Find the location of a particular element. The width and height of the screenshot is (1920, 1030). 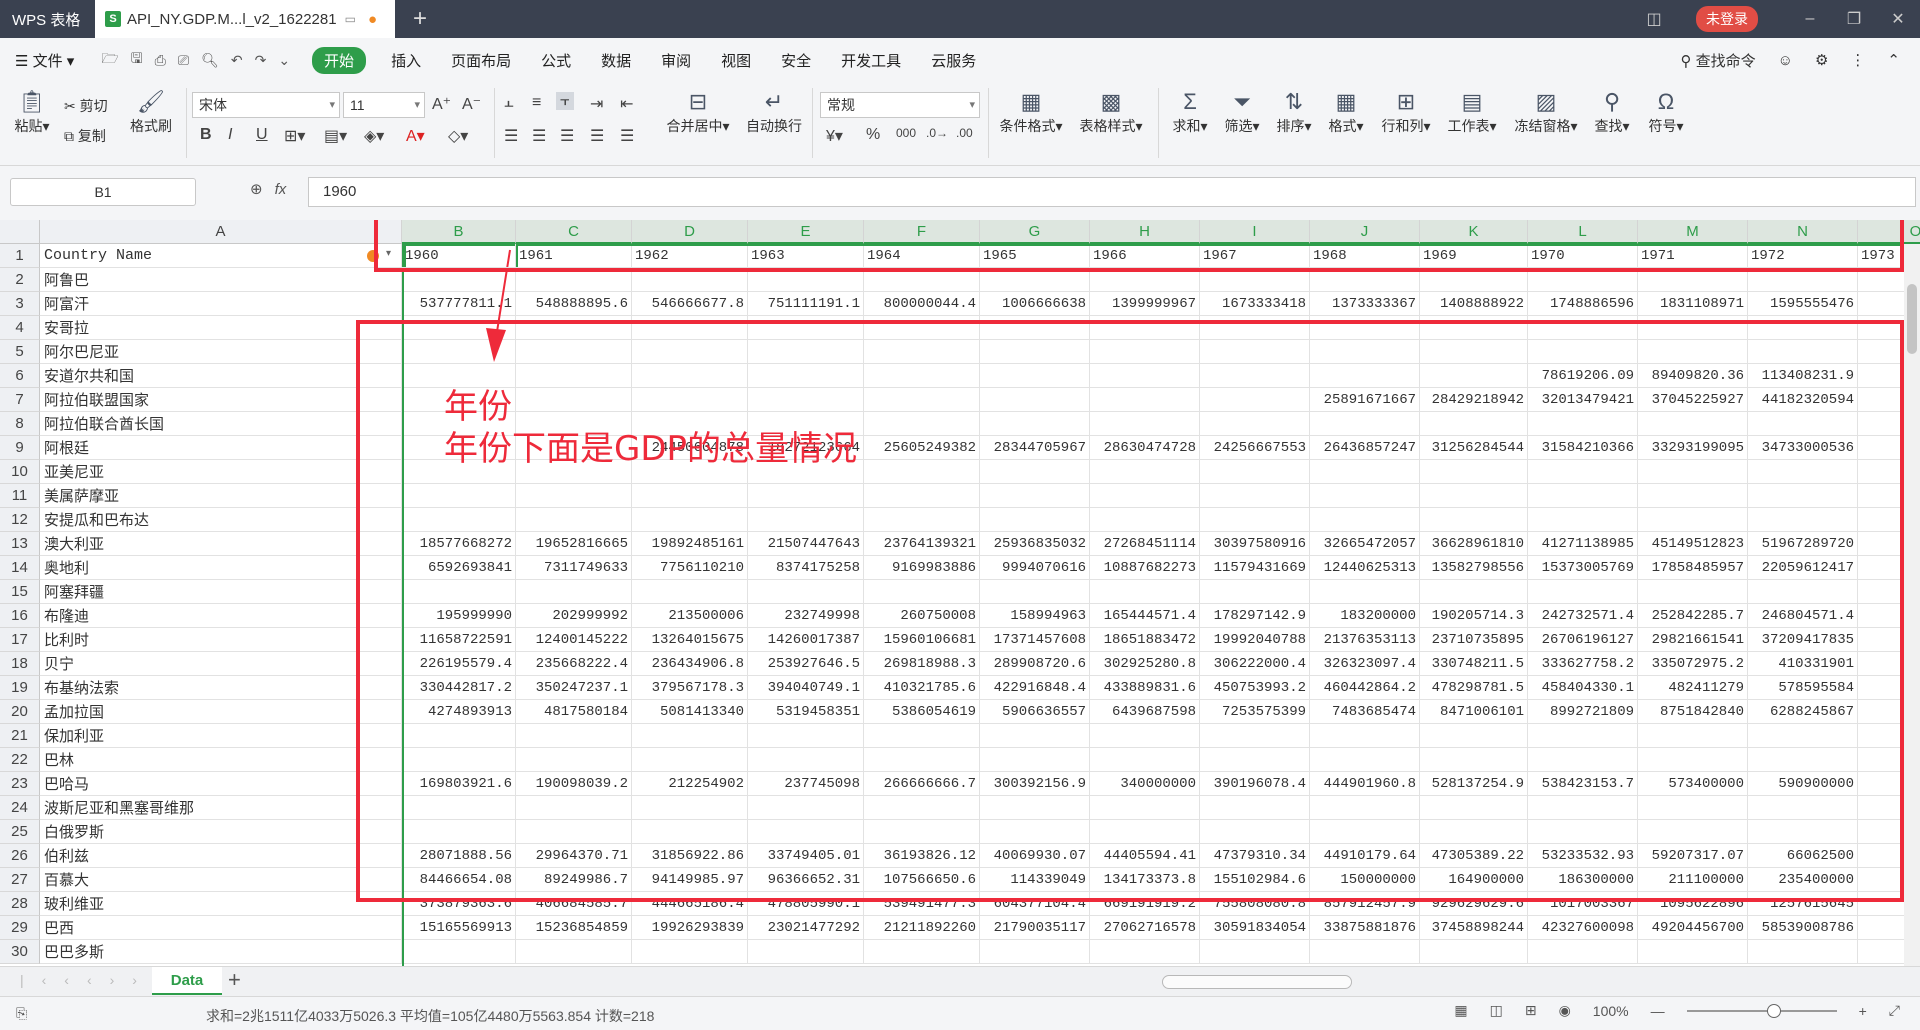

cell-I14: 11579431669 is located at coordinates (1255, 568).